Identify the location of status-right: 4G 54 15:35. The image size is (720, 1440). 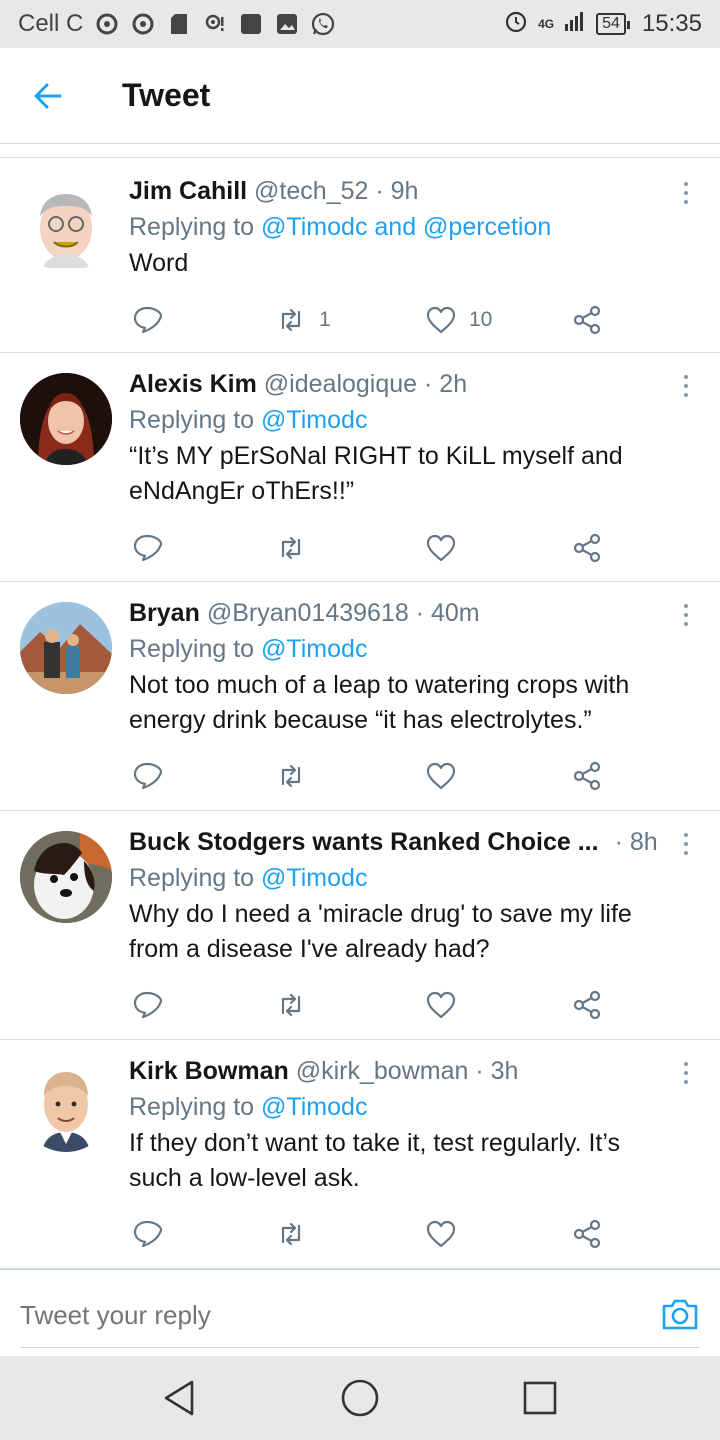
(603, 24).